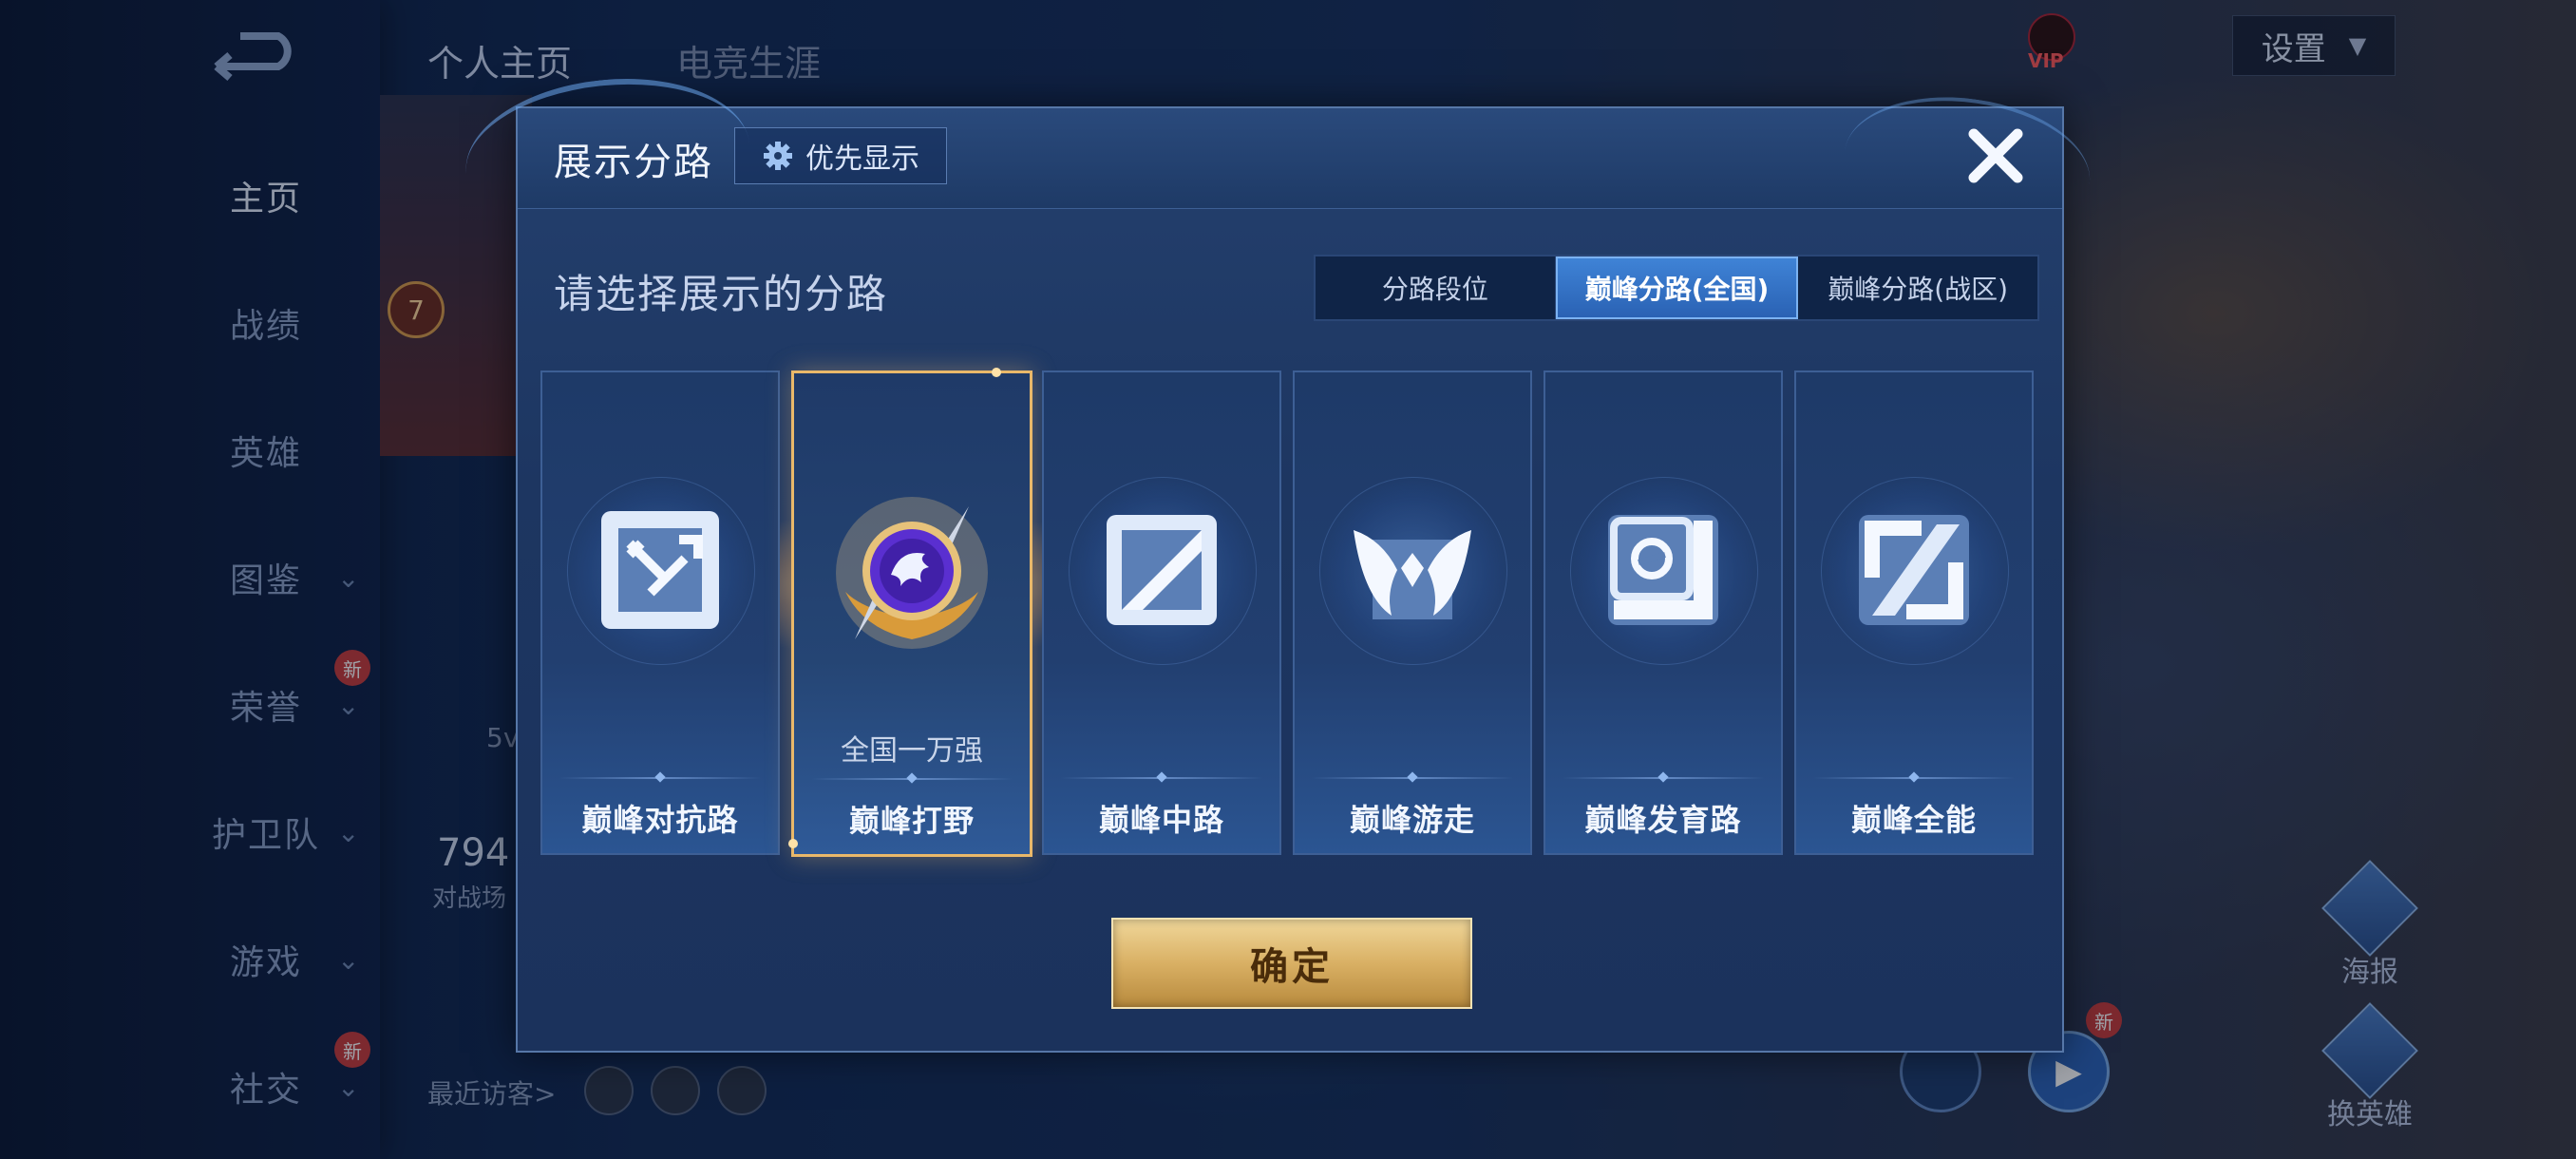 Image resolution: width=2576 pixels, height=1159 pixels. What do you see at coordinates (911, 821) in the screenshot?
I see `lane-label: 巅峰打野` at bounding box center [911, 821].